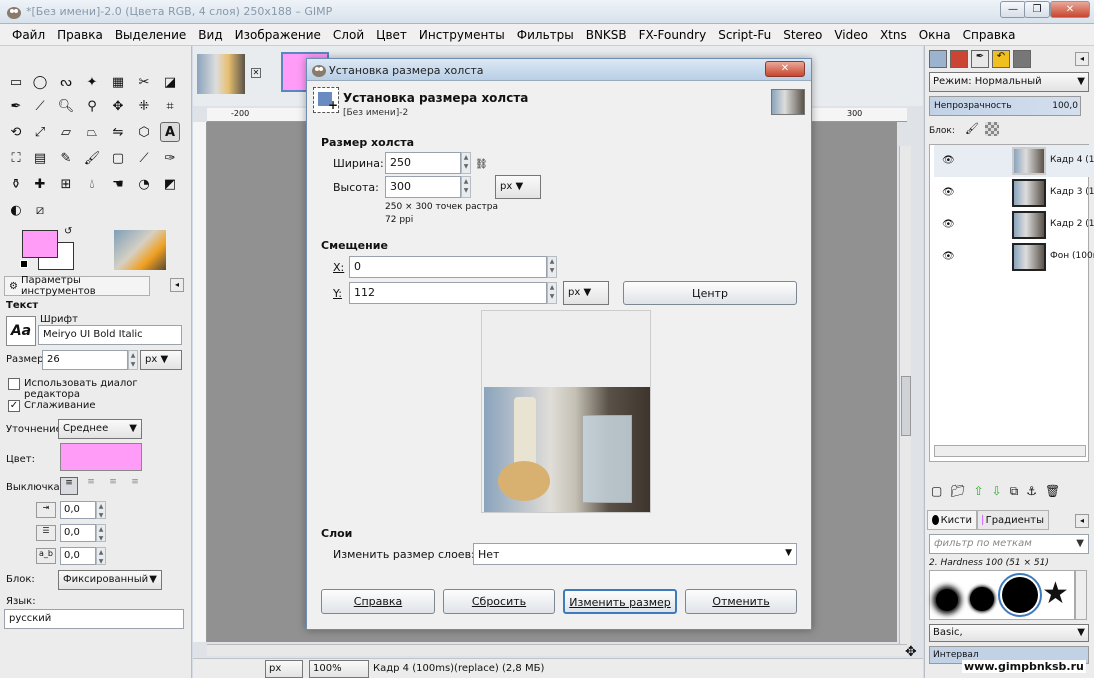  Describe the element at coordinates (16, 82) in the screenshot. I see `rect-select-icon: ▭` at that location.